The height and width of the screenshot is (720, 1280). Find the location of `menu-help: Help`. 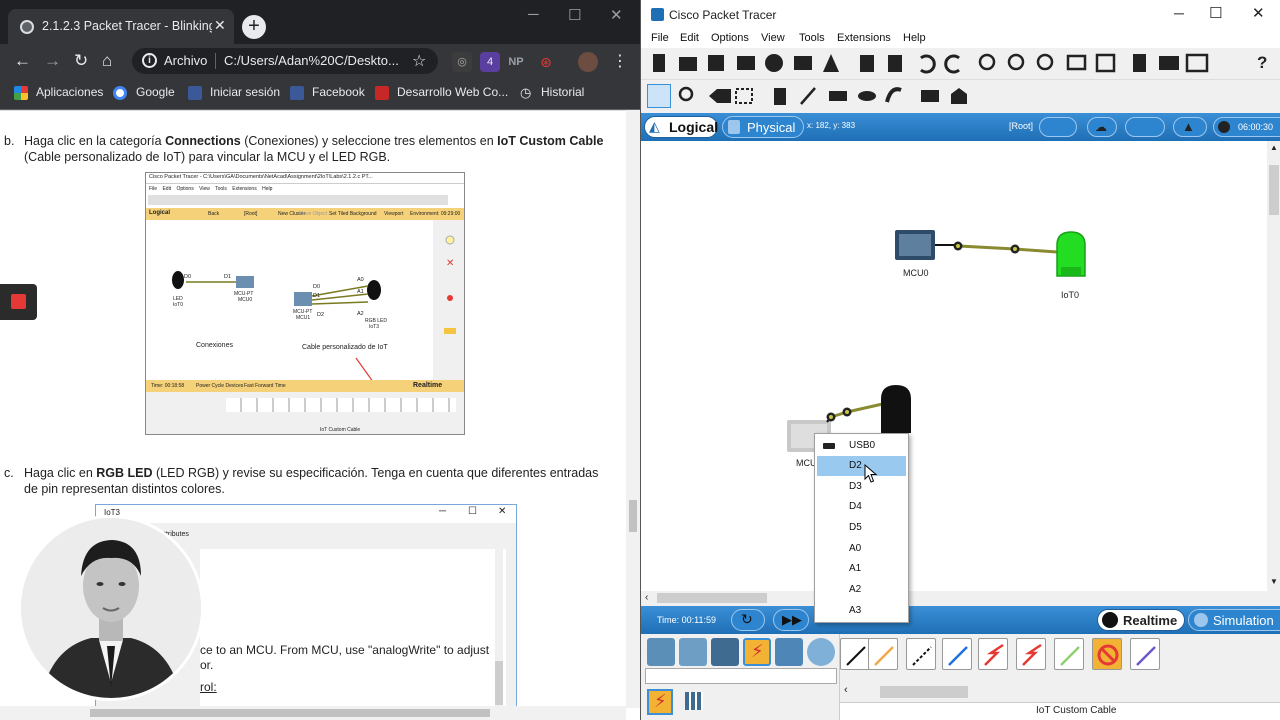

menu-help: Help is located at coordinates (914, 38).